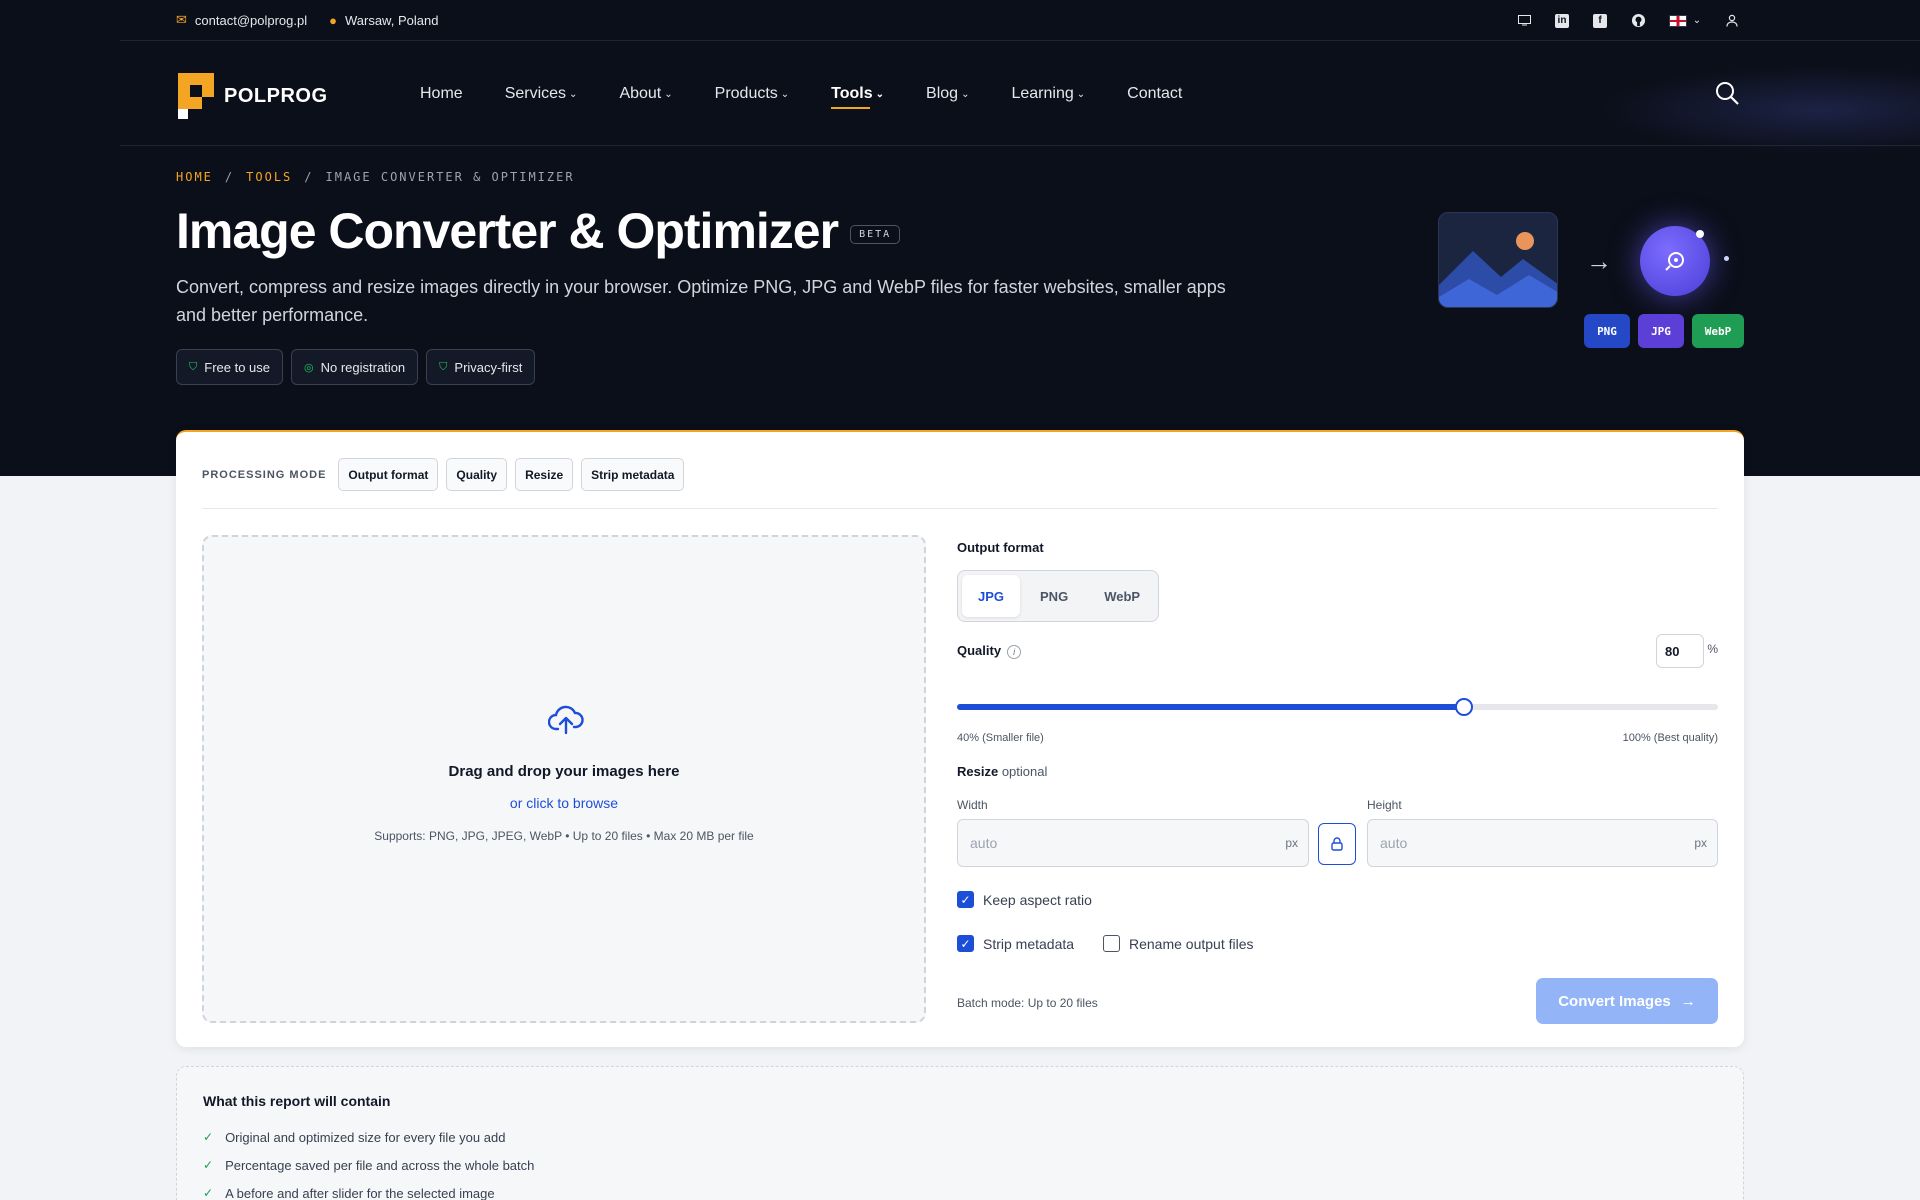 The image size is (1920, 1200). What do you see at coordinates (1542, 843) in the screenshot?
I see `height-input: auto px` at bounding box center [1542, 843].